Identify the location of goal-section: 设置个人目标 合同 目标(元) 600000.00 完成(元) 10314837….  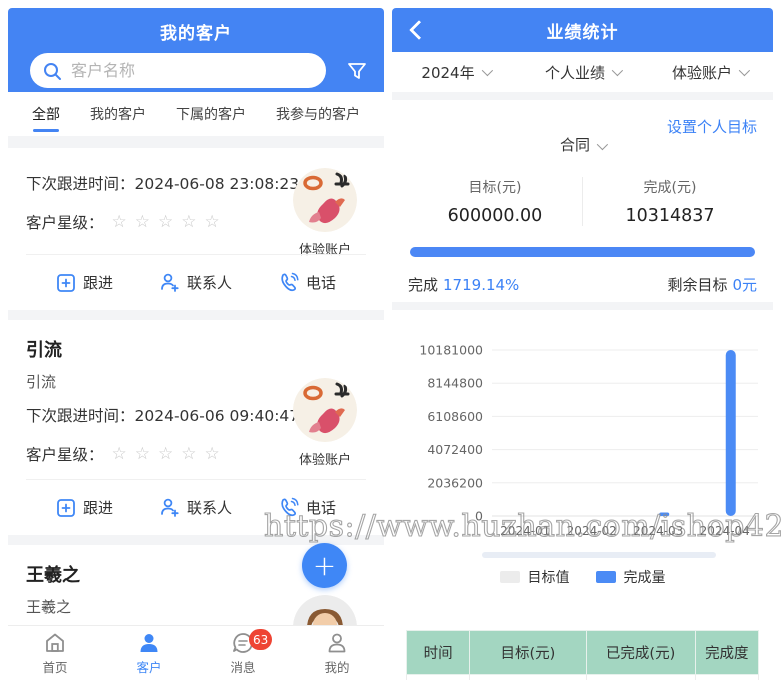
(582, 201).